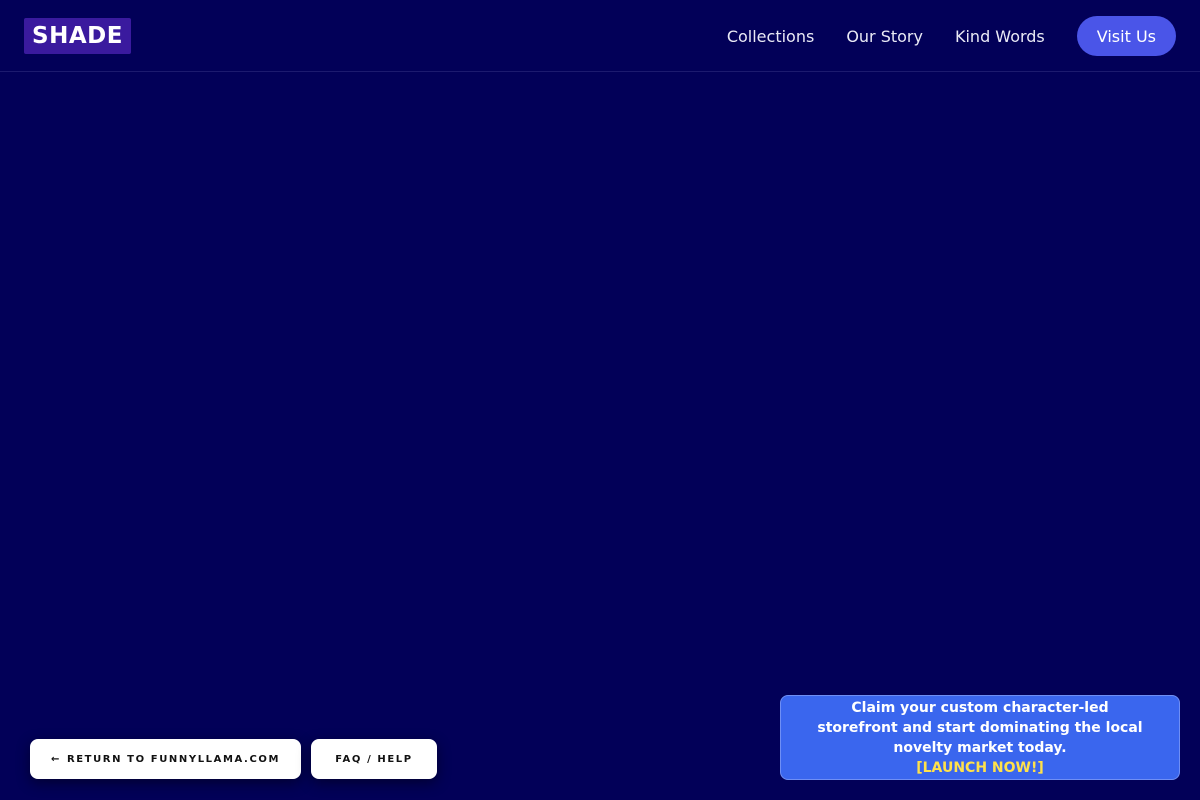  I want to click on logo-text: SHADE, so click(77, 35).